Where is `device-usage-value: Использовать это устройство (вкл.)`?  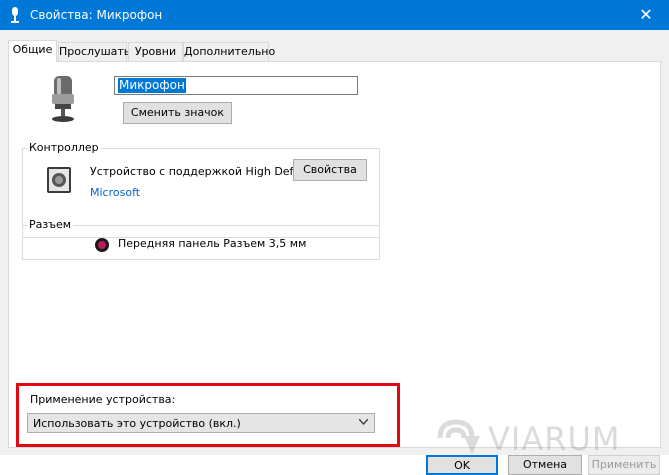
device-usage-value: Использовать это устройство (вкл.) is located at coordinates (137, 423).